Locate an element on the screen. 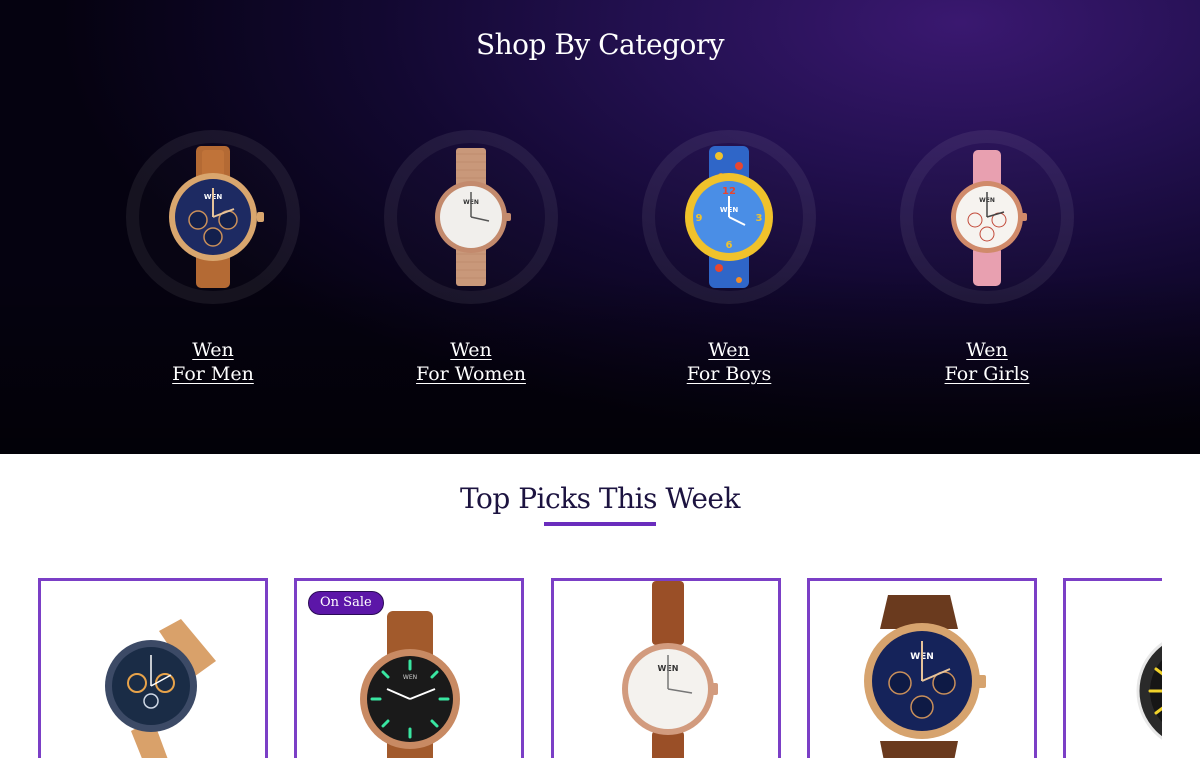  category-boys-image: 12 6 9 3 WEN is located at coordinates (729, 217).